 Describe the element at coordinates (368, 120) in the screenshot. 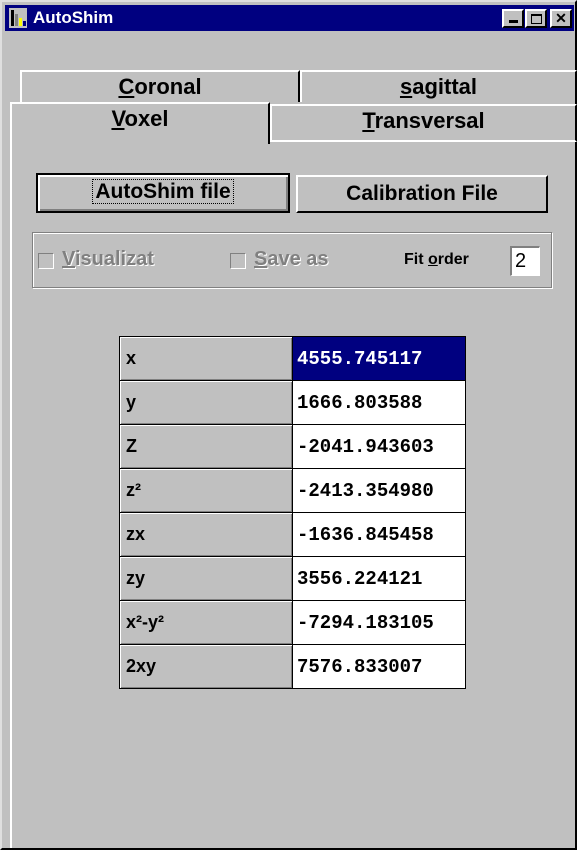

I see `tab-transversal-mnemonic: T` at that location.